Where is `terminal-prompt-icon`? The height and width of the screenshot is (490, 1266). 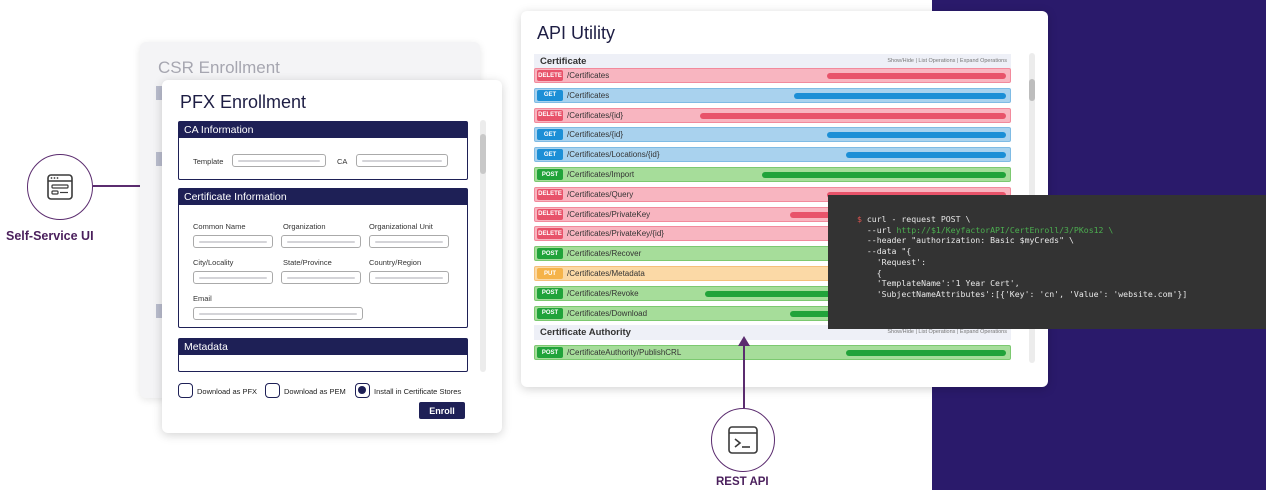 terminal-prompt-icon is located at coordinates (743, 440).